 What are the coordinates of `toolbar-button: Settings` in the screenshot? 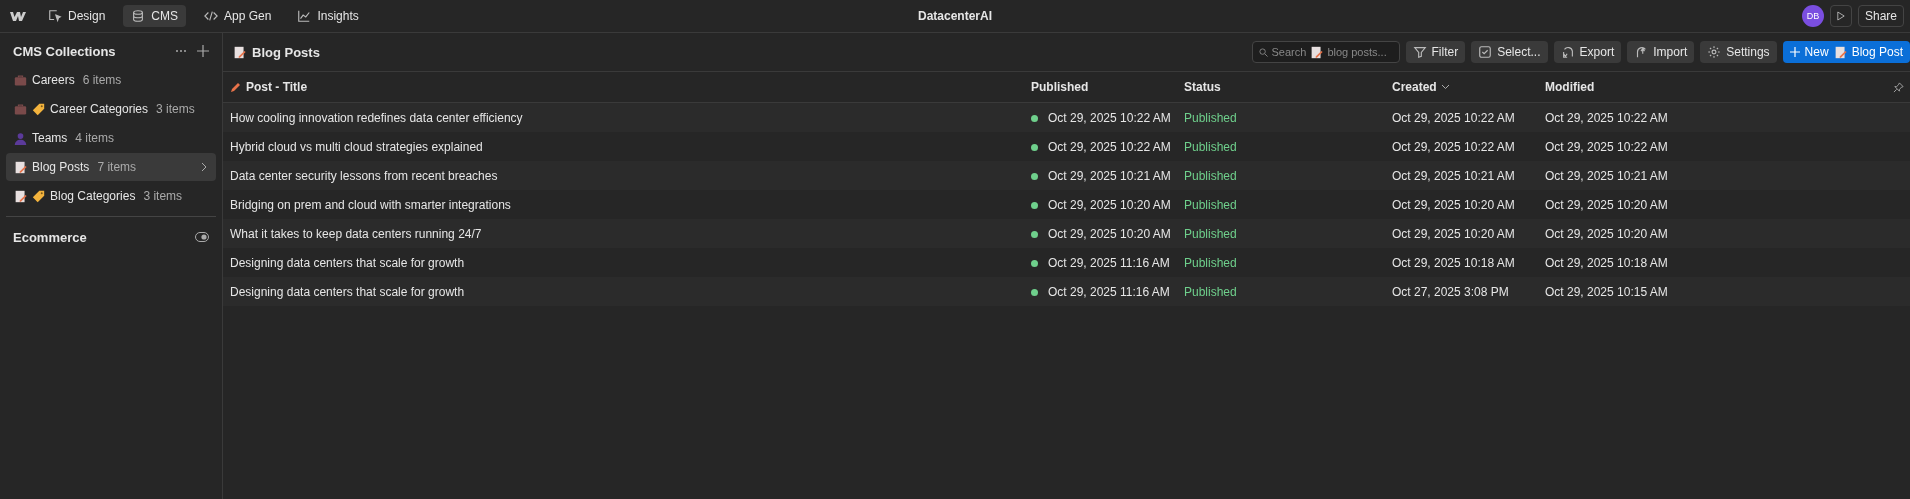 It's located at (1738, 52).